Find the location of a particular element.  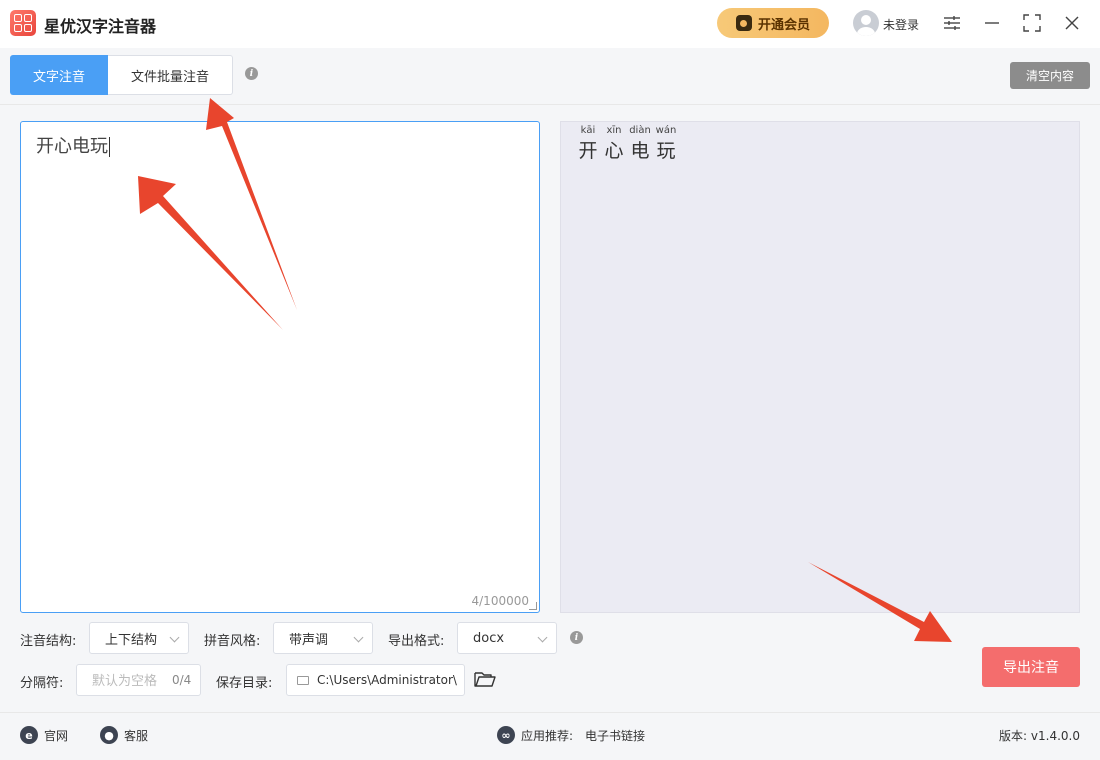

pinyin-text: diàn is located at coordinates (640, 130).